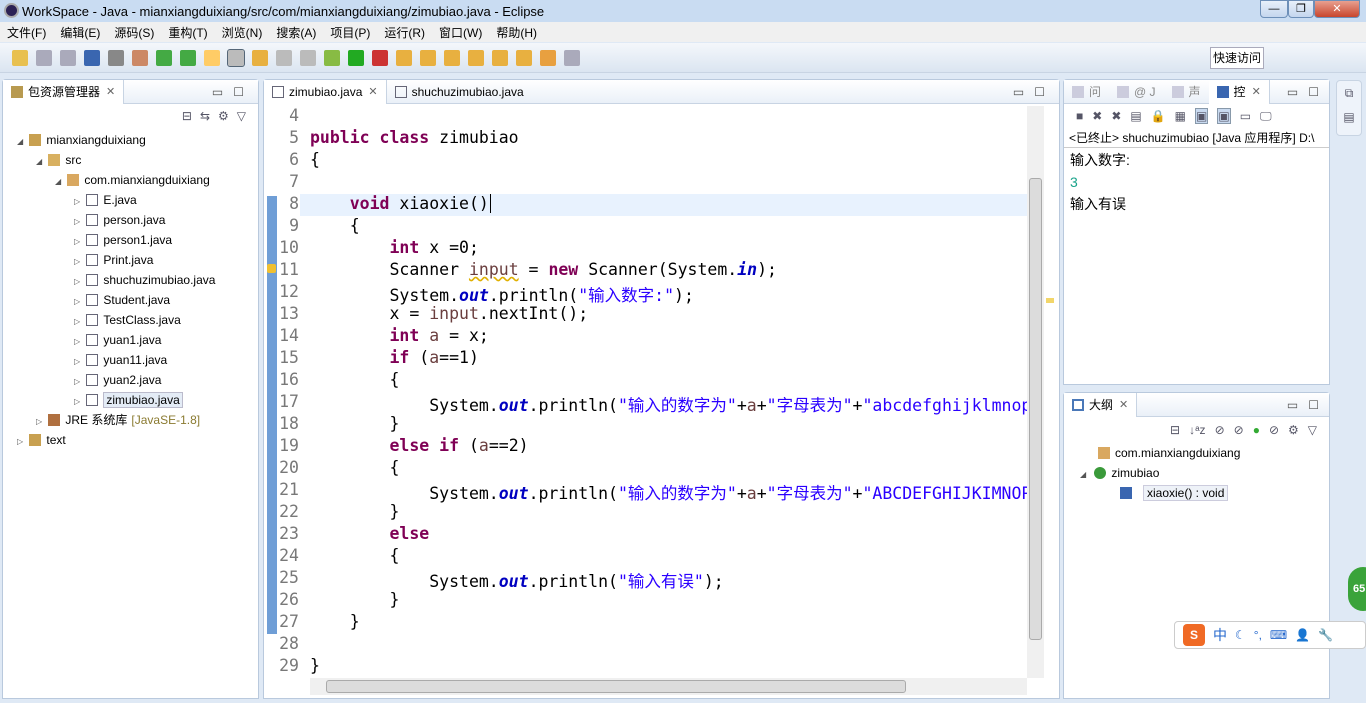 Image resolution: width=1366 pixels, height=703 pixels. What do you see at coordinates (1278, 635) in the screenshot?
I see `keyboard-icon: ⌨` at bounding box center [1278, 635].